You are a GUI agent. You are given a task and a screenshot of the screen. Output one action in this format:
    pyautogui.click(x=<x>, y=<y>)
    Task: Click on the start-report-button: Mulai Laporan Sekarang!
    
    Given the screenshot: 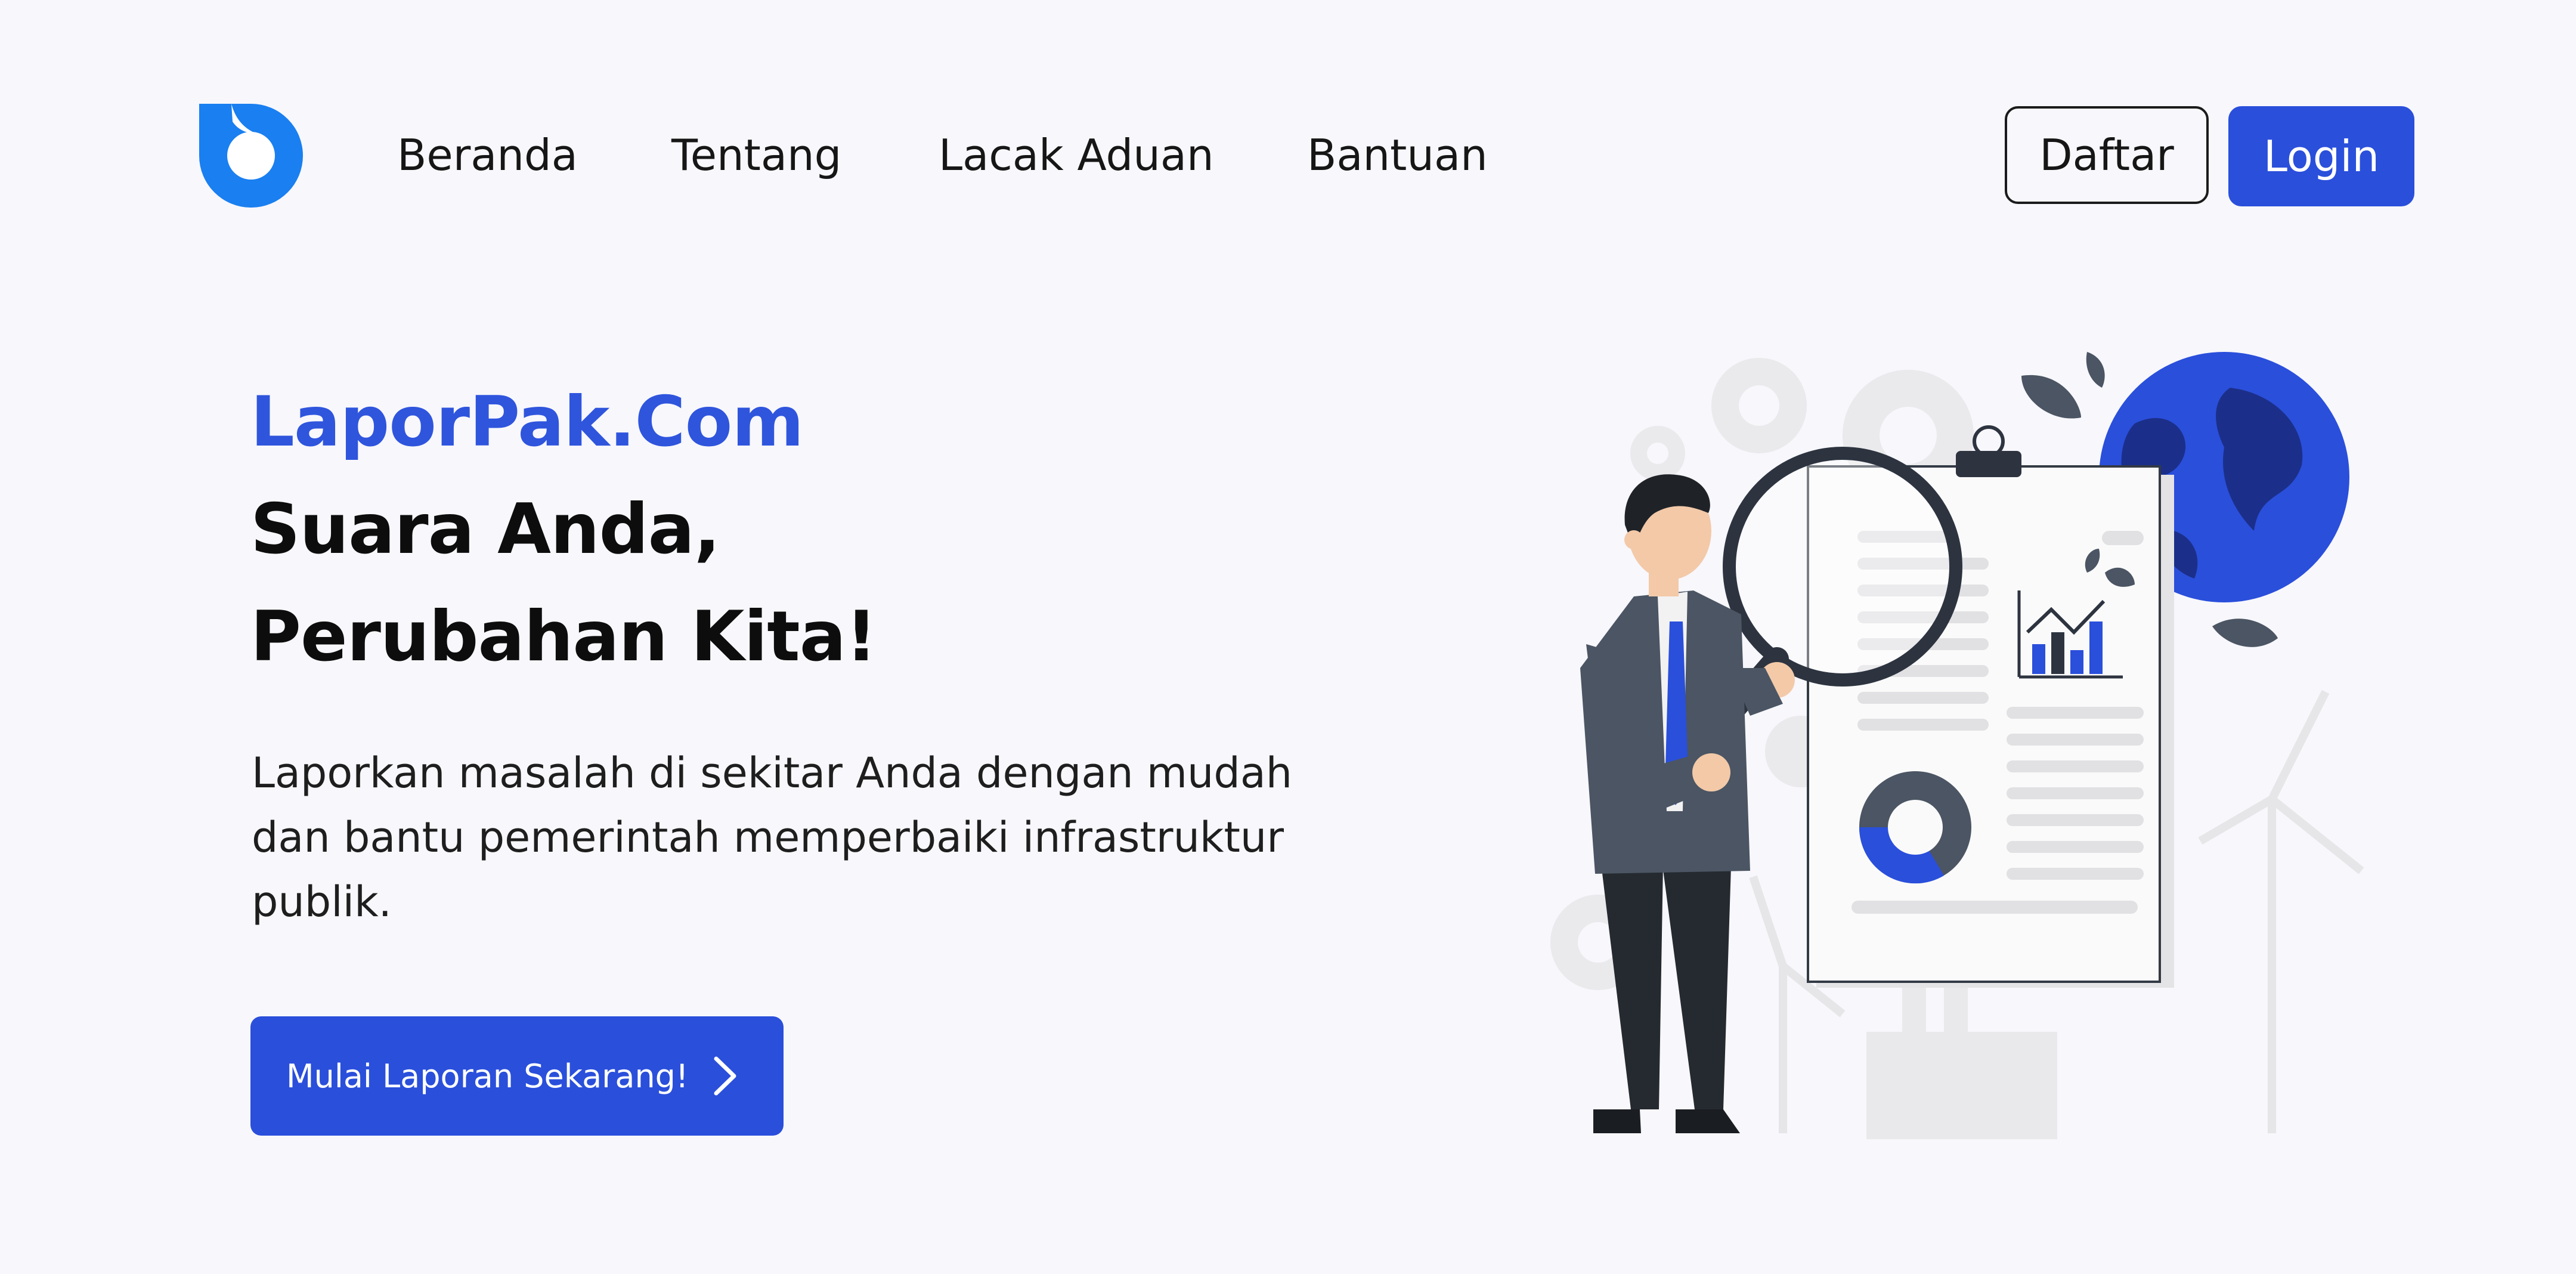 What is the action you would take?
    pyautogui.click(x=517, y=1076)
    